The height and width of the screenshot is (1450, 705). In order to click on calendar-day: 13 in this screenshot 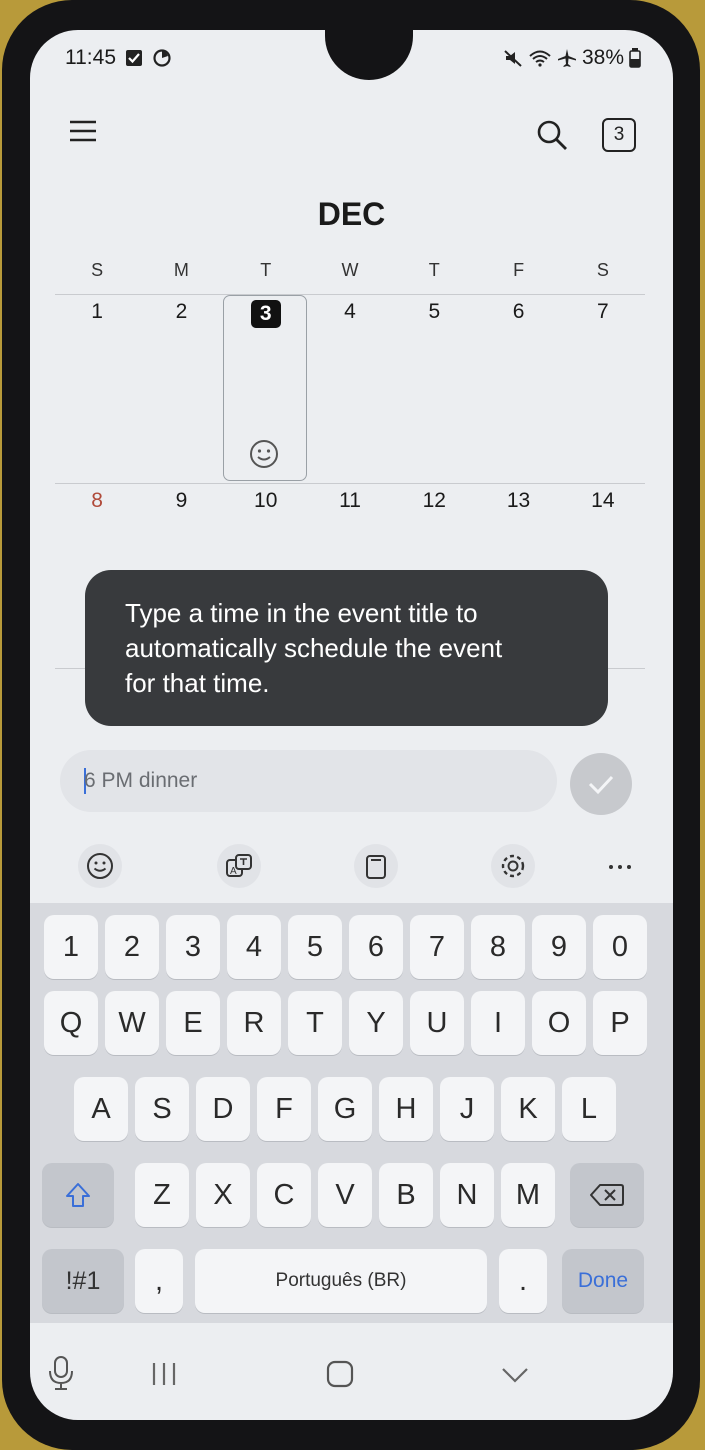, I will do `click(518, 504)`.